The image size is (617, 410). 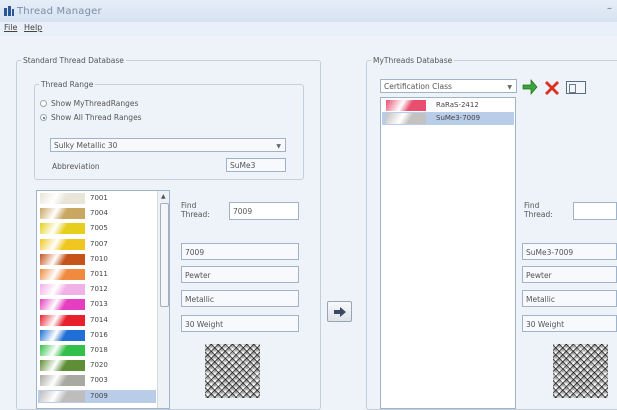 I want to click on thread-list-item: 7003, so click(x=97, y=380).